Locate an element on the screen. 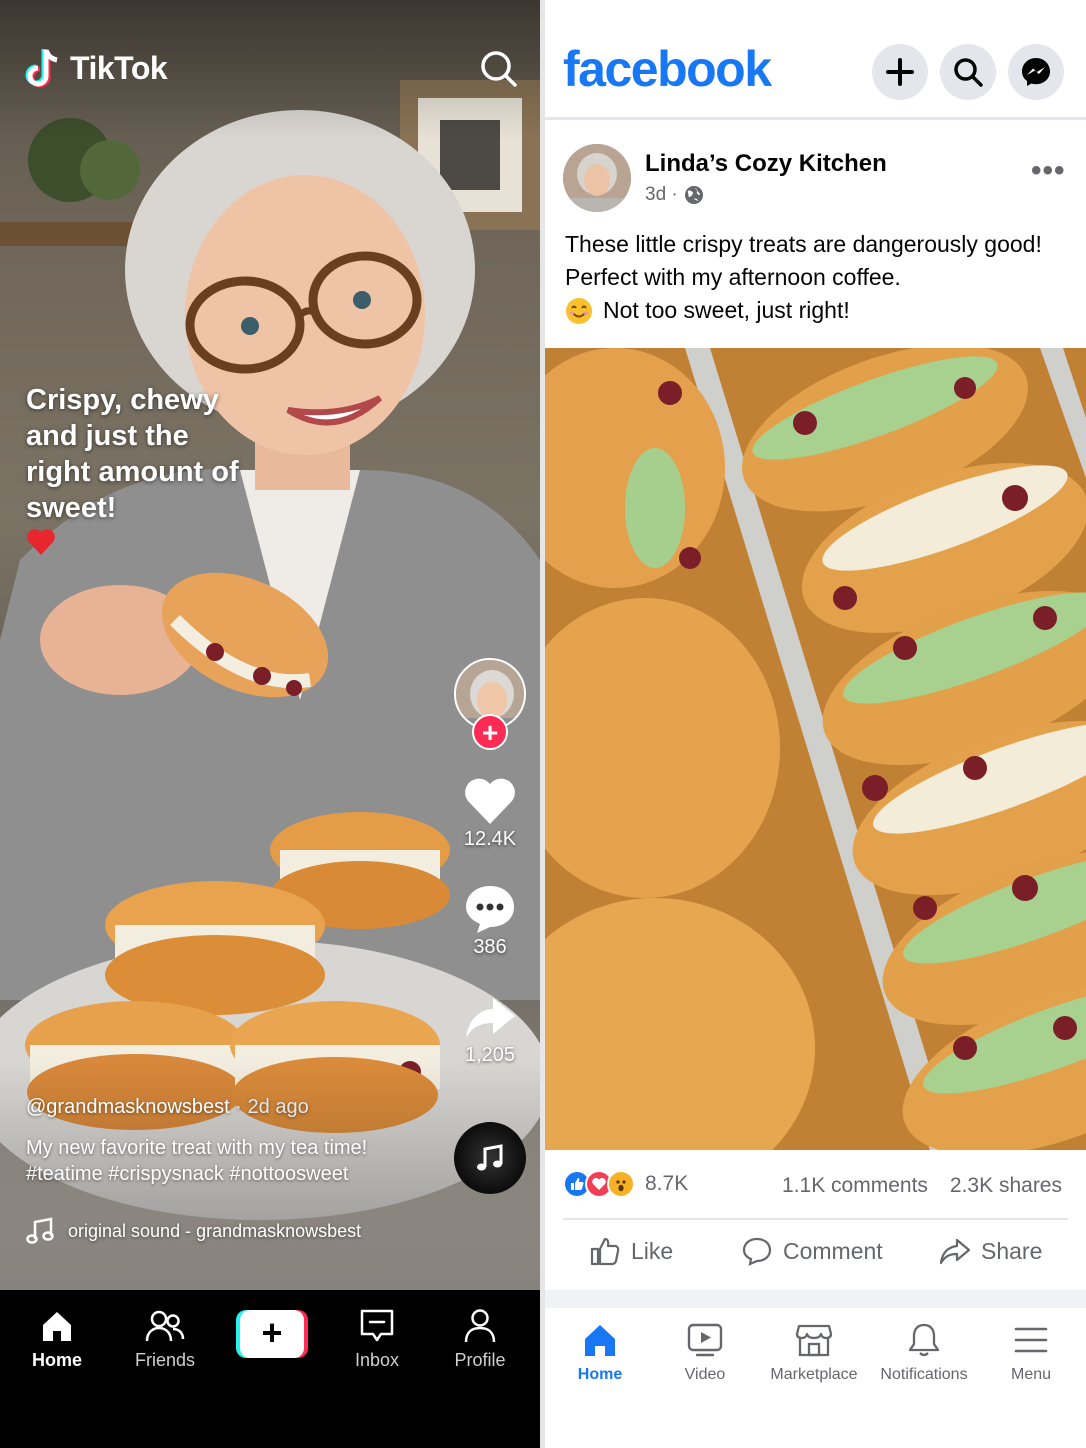 This screenshot has height=1448, width=1086. create-post-button is located at coordinates (900, 72).